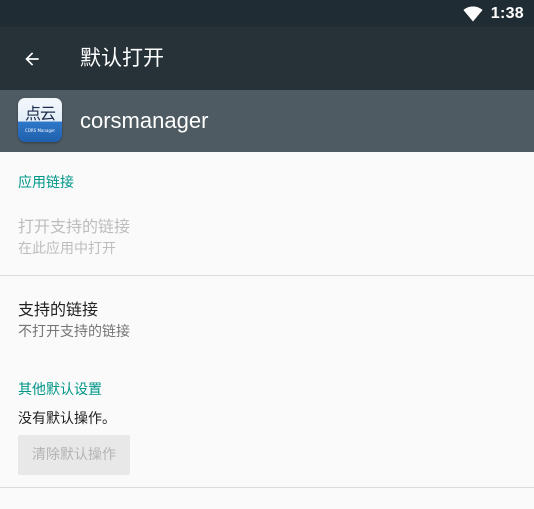 This screenshot has width=534, height=509. Describe the element at coordinates (267, 275) in the screenshot. I see `divider` at that location.